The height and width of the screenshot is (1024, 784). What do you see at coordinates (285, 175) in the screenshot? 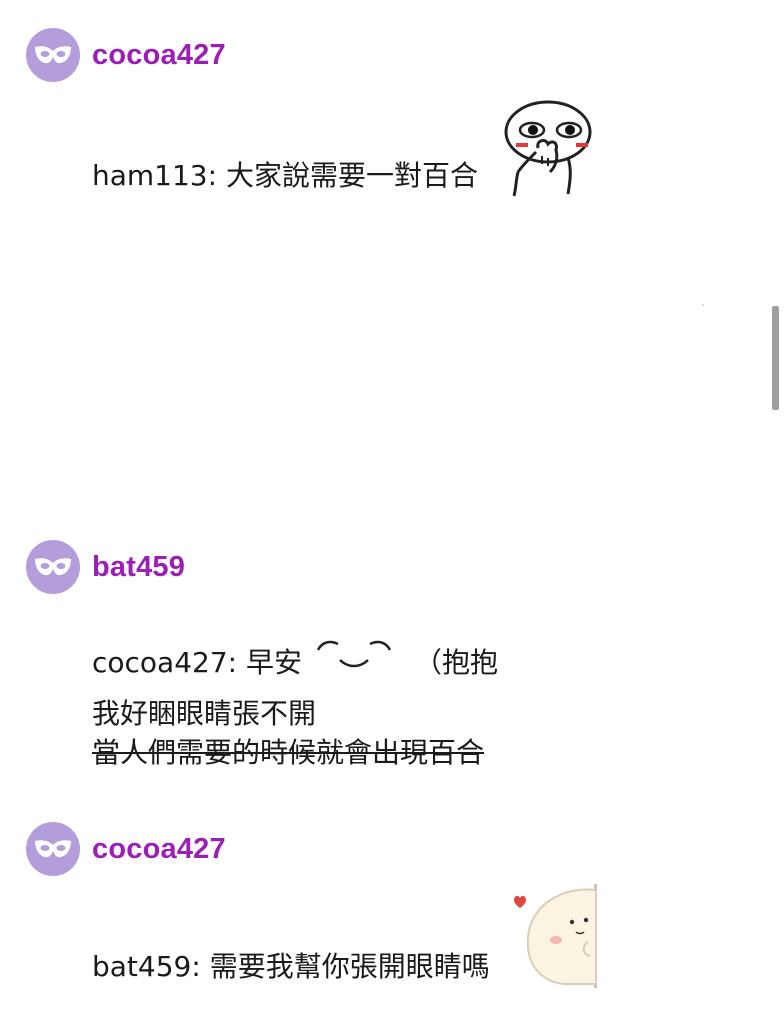
I see `message-text: ham113: 大家說需要一對百合` at bounding box center [285, 175].